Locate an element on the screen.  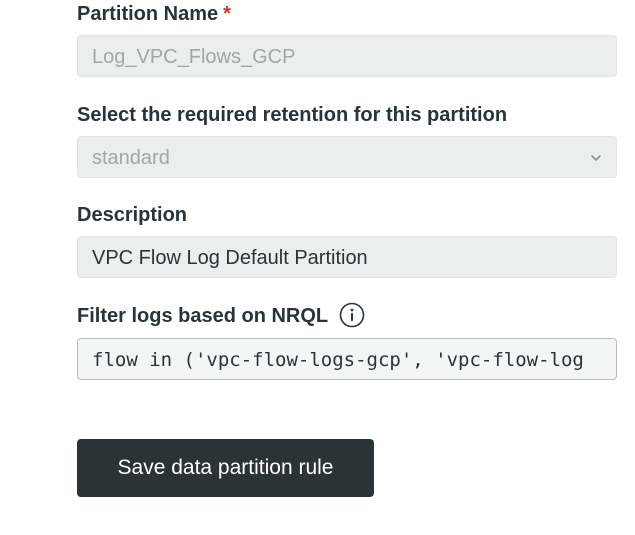
retention-selected-value: standard is located at coordinates (131, 158).